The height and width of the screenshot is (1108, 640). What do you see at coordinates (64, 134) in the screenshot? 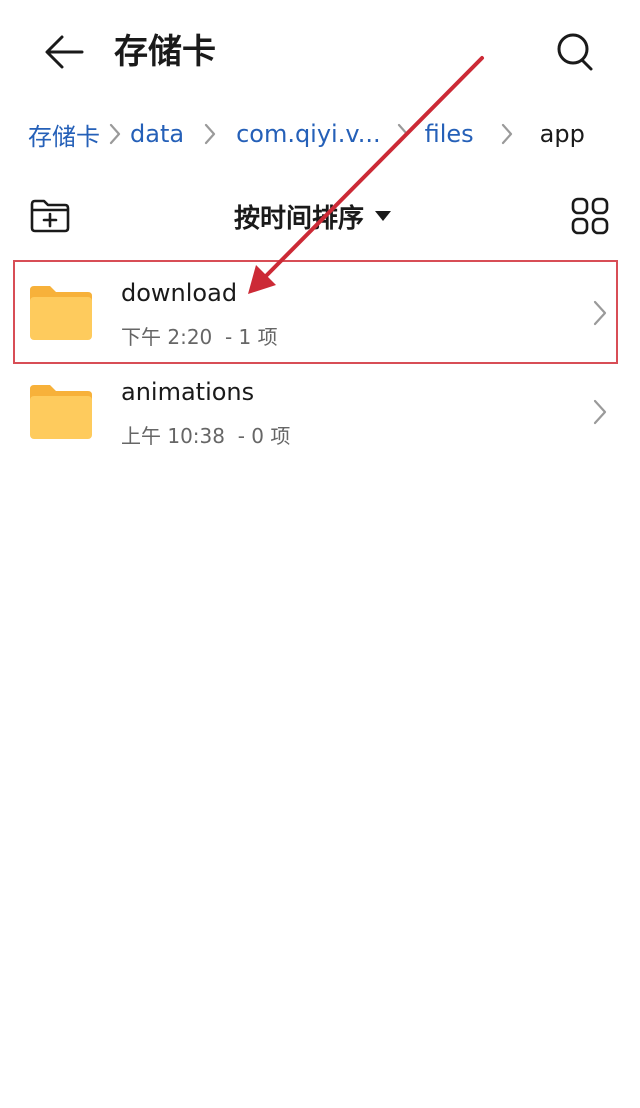
I see `breadcrumb-item-storage-card: 存储卡` at bounding box center [64, 134].